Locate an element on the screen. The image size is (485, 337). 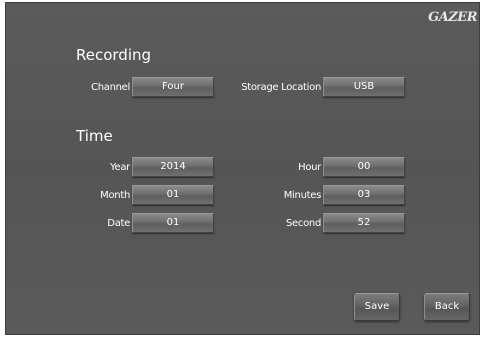
recording-title: Recording is located at coordinates (114, 55).